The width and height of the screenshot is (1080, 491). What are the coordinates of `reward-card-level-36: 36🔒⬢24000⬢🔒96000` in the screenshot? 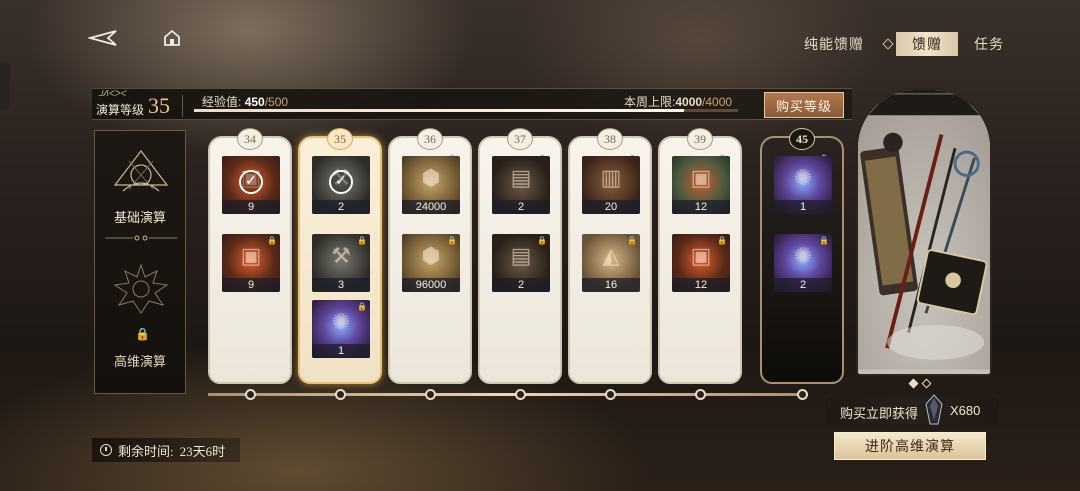 It's located at (430, 256).